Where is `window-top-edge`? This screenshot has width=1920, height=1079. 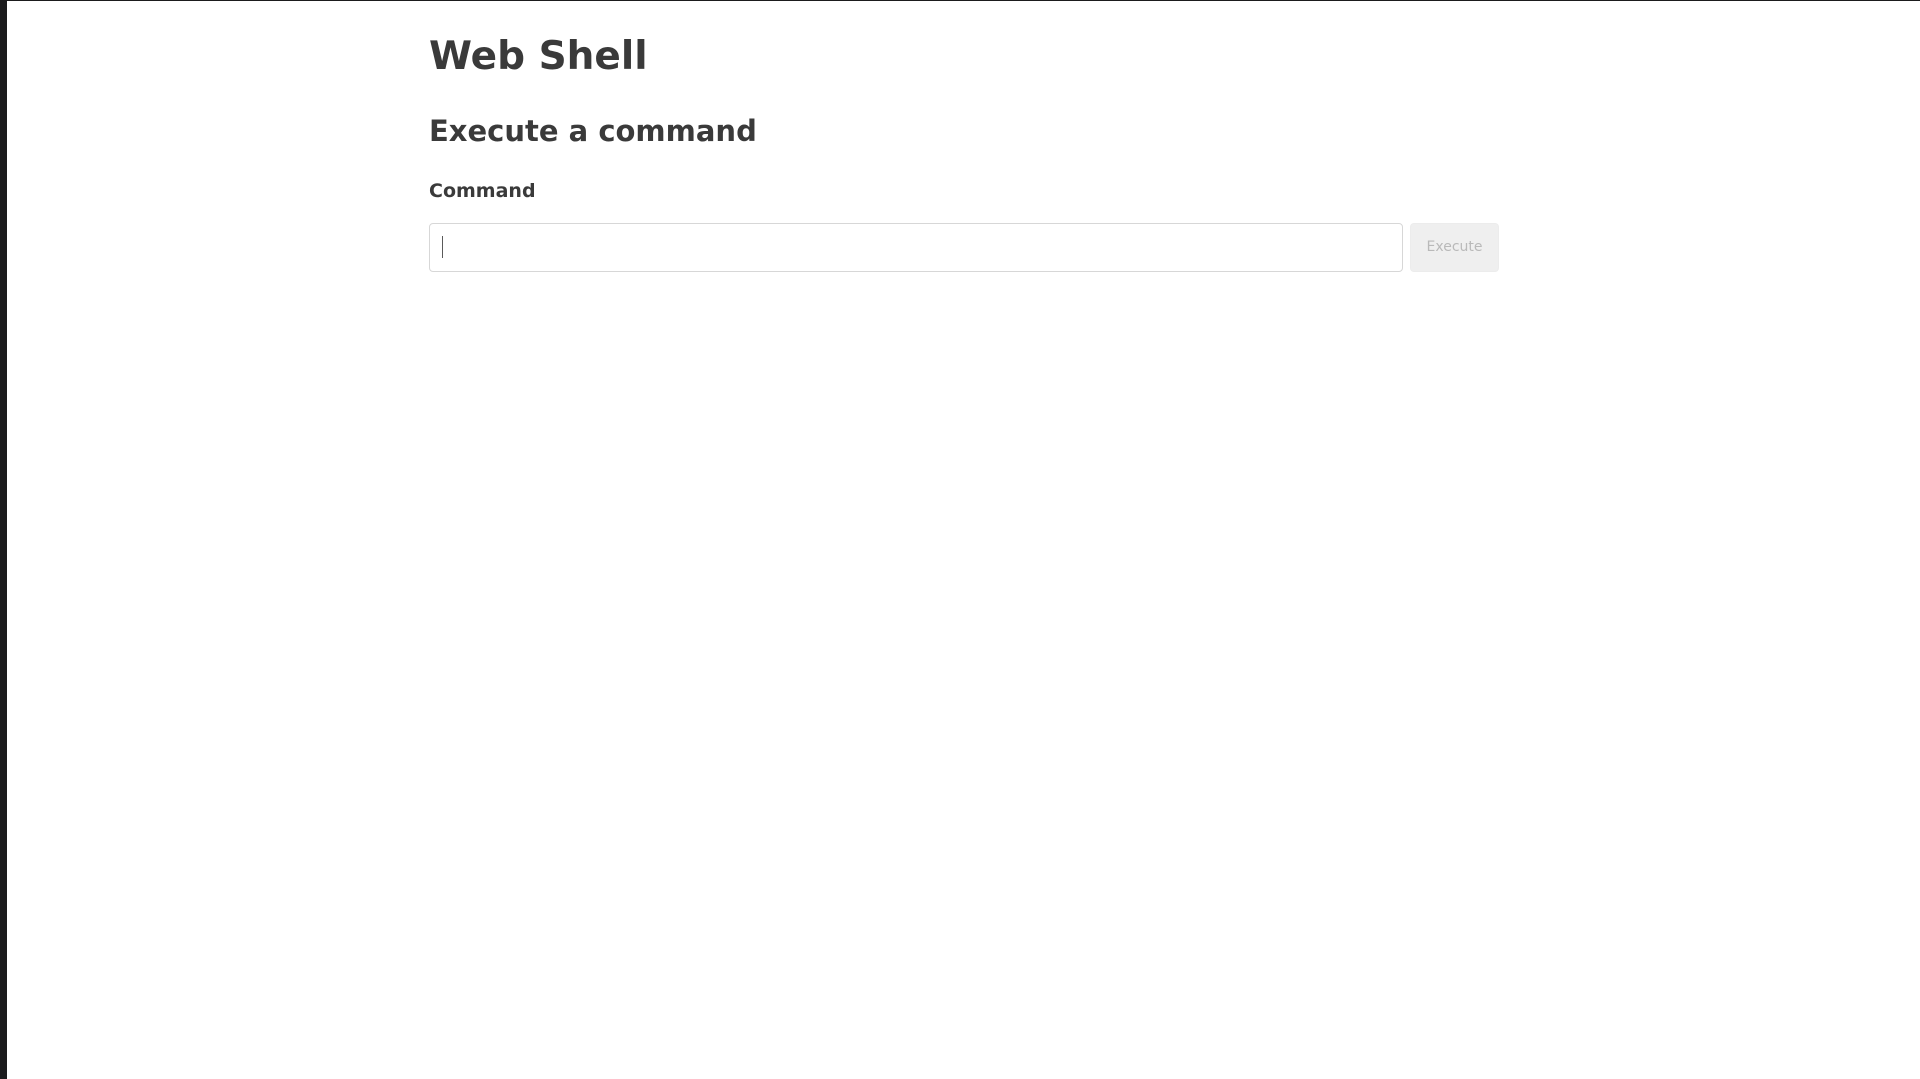
window-top-edge is located at coordinates (960, 0).